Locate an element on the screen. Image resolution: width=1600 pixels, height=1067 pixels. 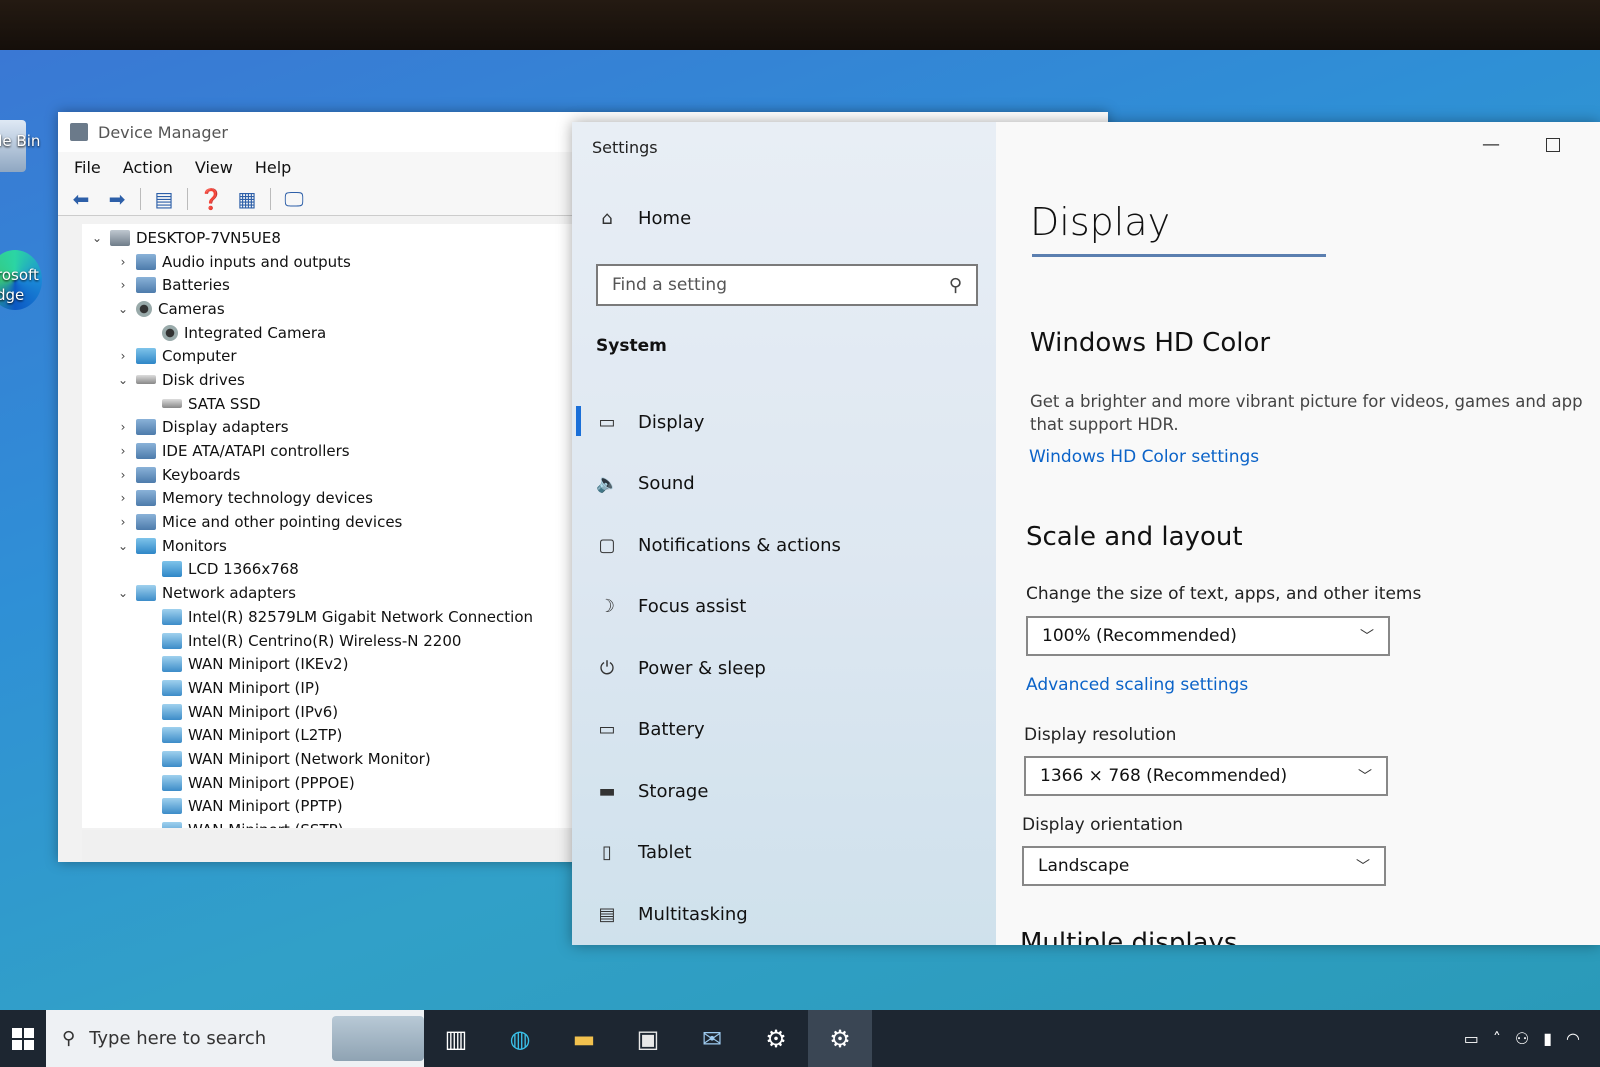
tree-item-label: WAN Miniport (IP) is located at coordinates (254, 687).